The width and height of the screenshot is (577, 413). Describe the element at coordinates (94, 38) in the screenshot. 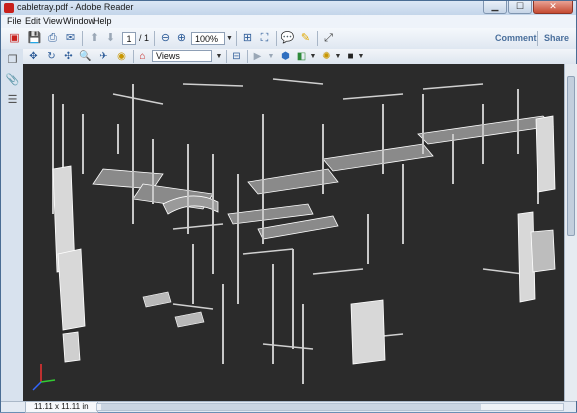

I see `previous-page-icon: ⬆` at that location.